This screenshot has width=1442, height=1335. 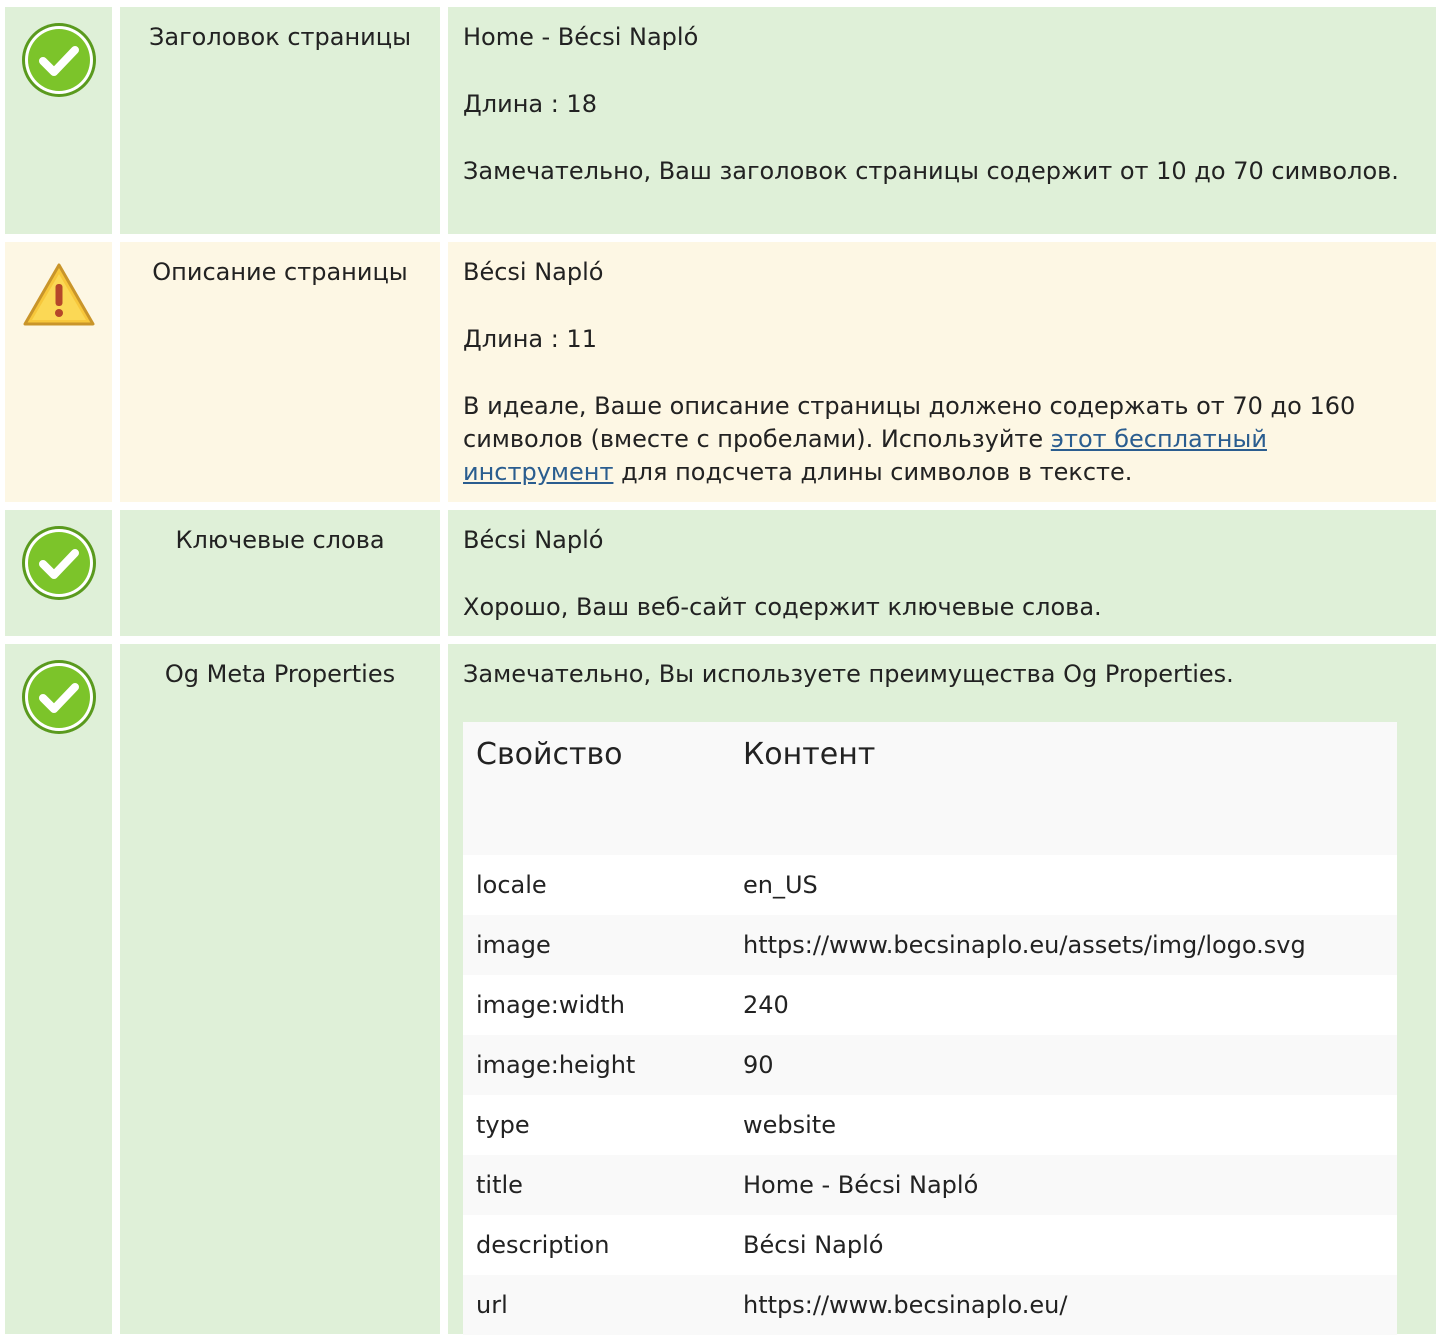 I want to click on content-cell: website, so click(x=1063, y=1125).